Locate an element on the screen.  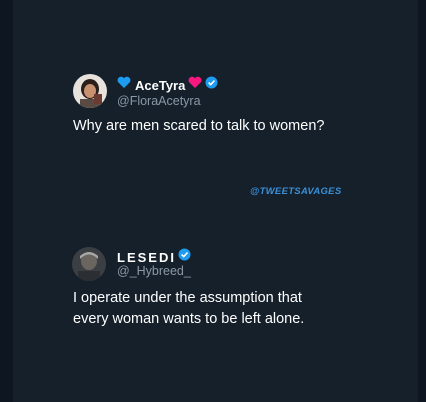
blue-heart-icon is located at coordinates (124, 85).